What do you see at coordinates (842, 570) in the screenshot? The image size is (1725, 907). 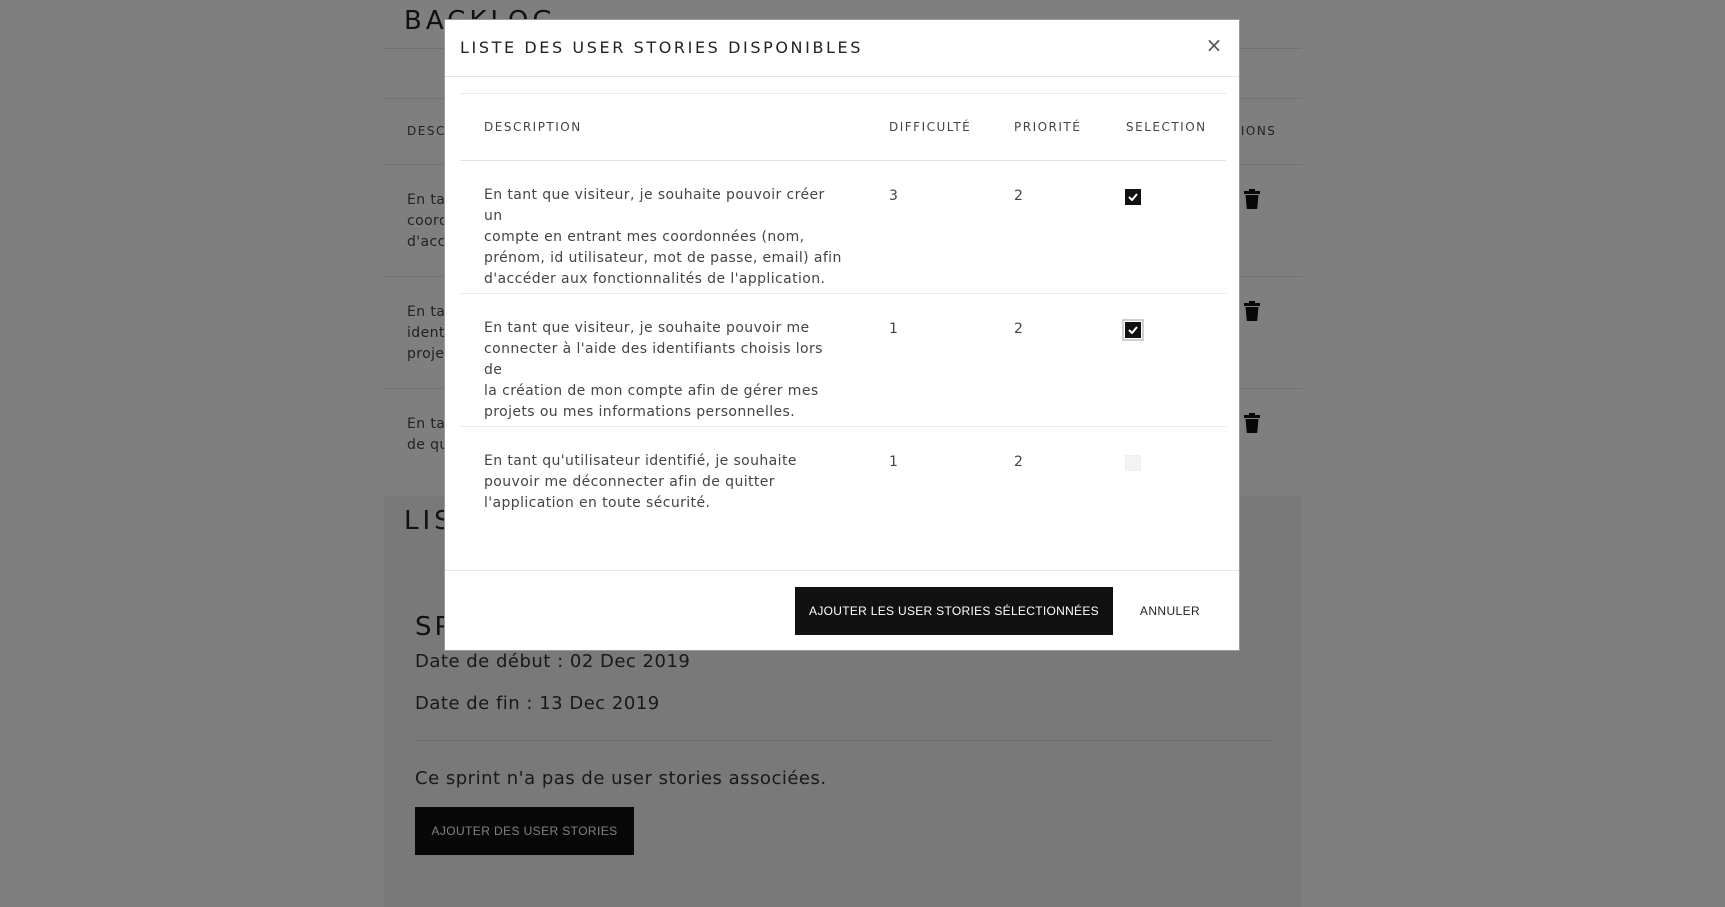 I see `modal-footer-divider` at bounding box center [842, 570].